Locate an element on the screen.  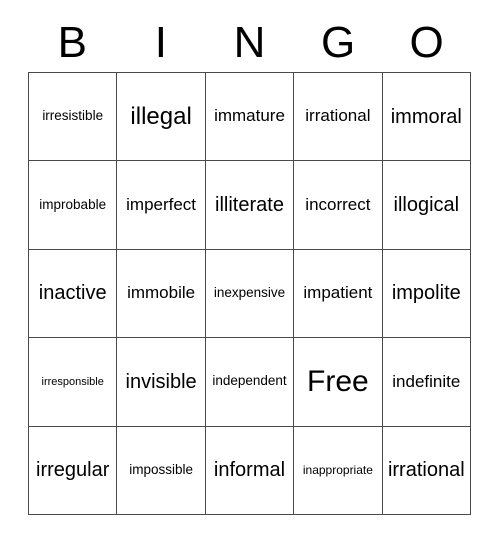
bingo-cell-r5c2: impossible is located at coordinates (161, 470).